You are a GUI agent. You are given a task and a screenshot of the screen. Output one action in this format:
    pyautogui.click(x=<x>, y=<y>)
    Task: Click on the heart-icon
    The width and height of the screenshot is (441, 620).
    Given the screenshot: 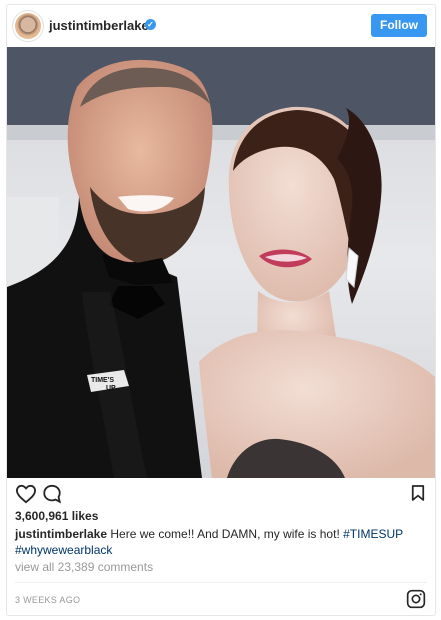 What is the action you would take?
    pyautogui.click(x=26, y=494)
    